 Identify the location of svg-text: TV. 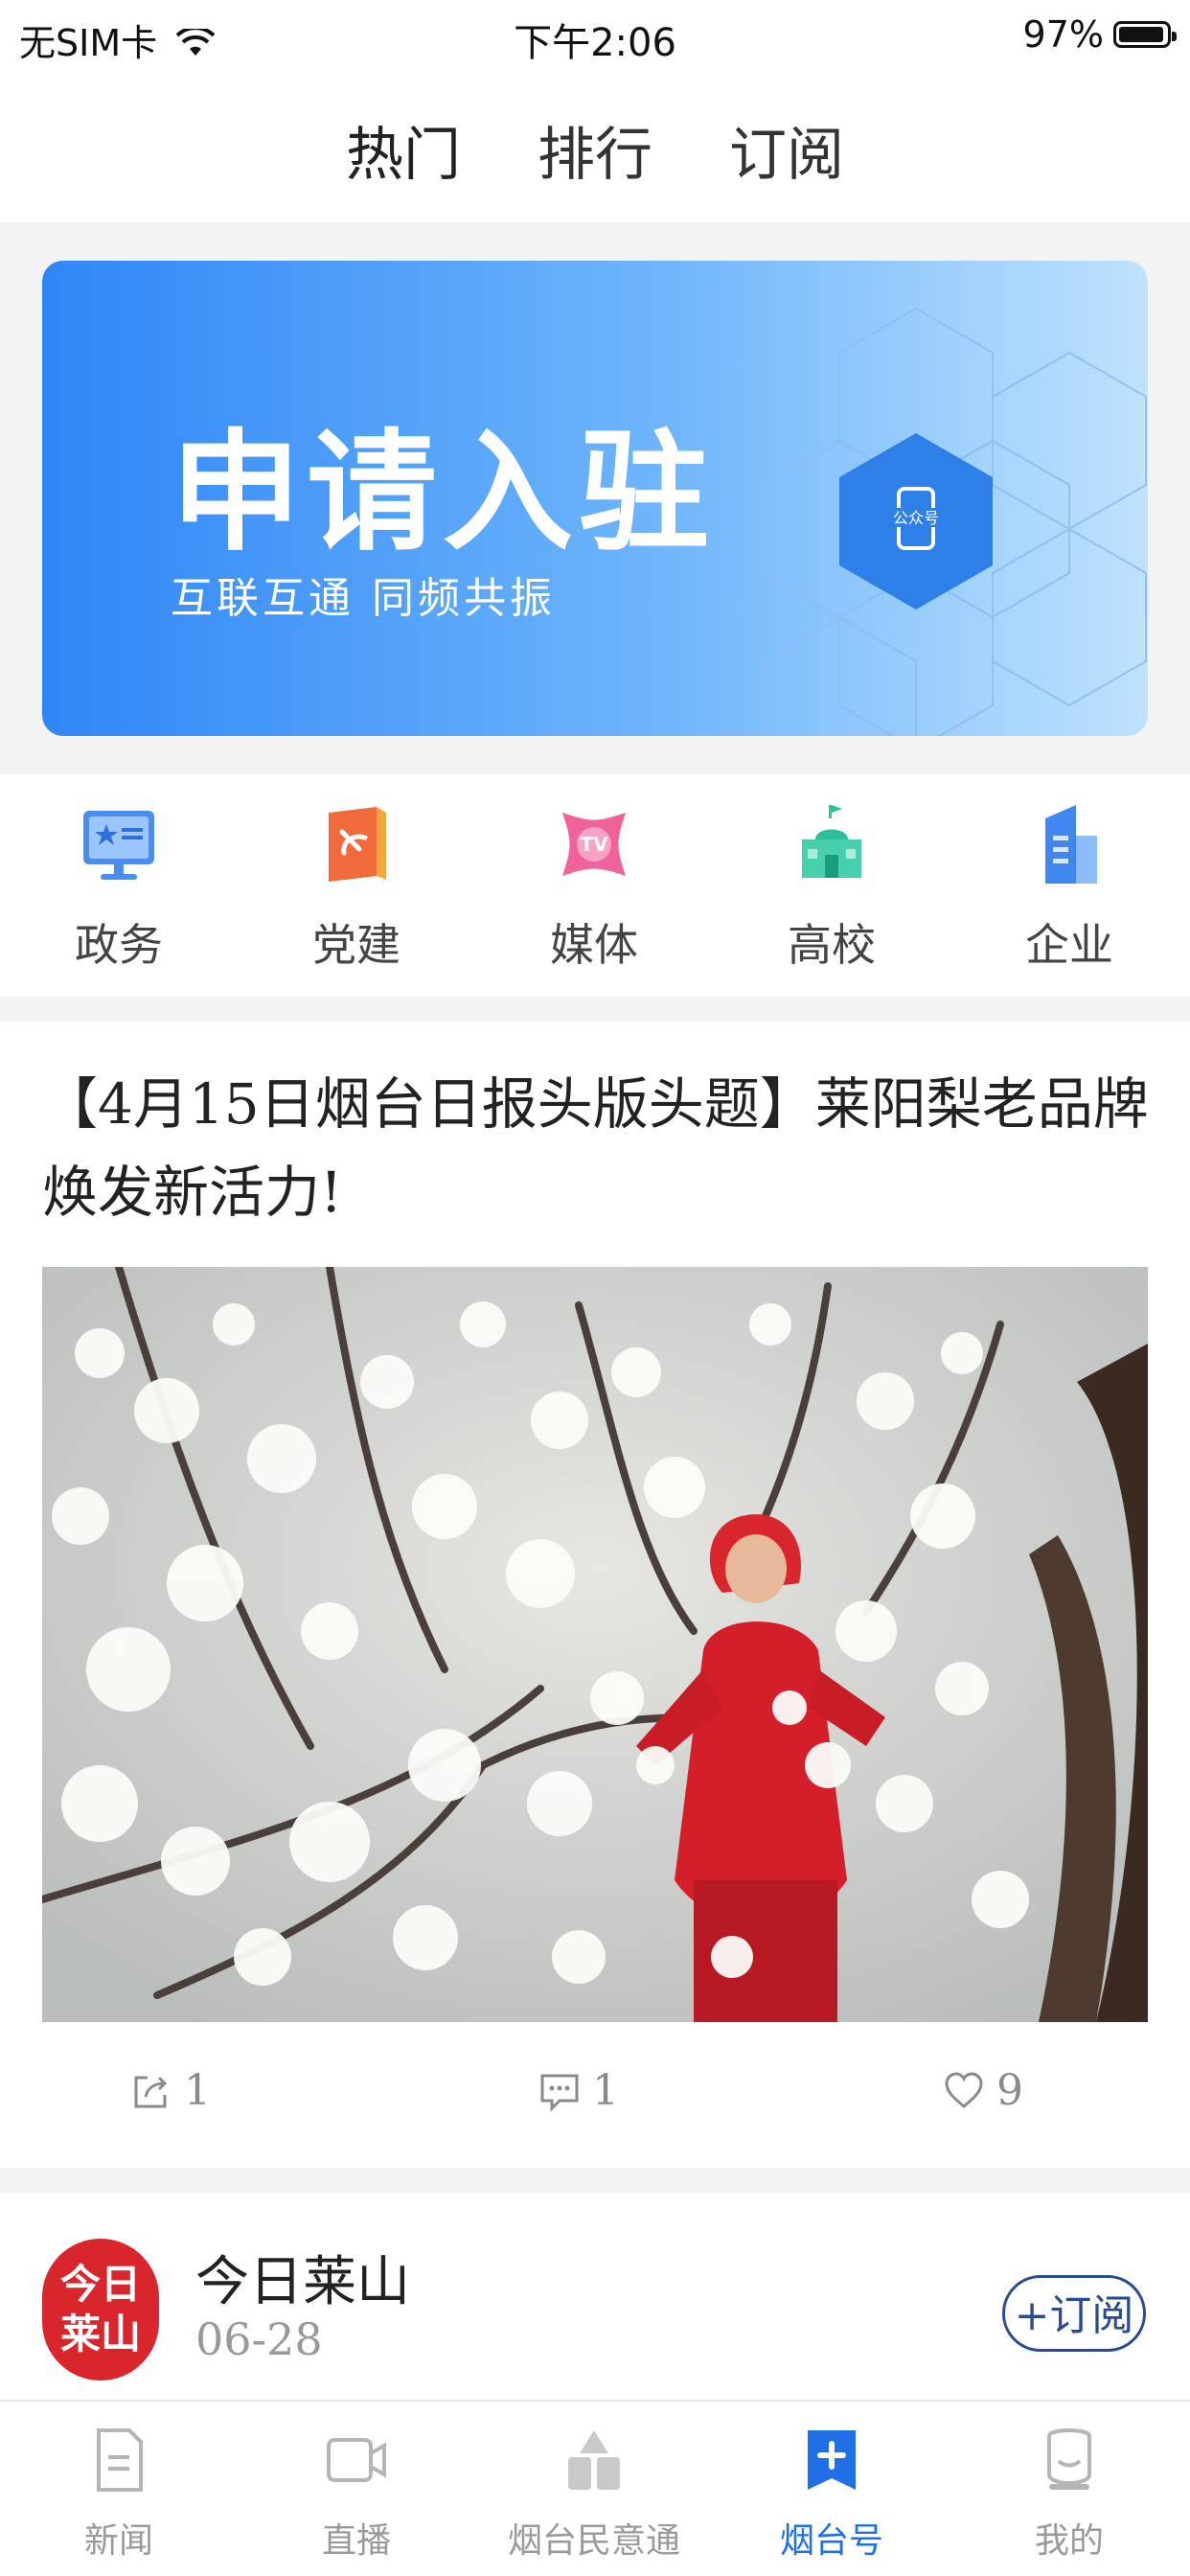
(594, 844).